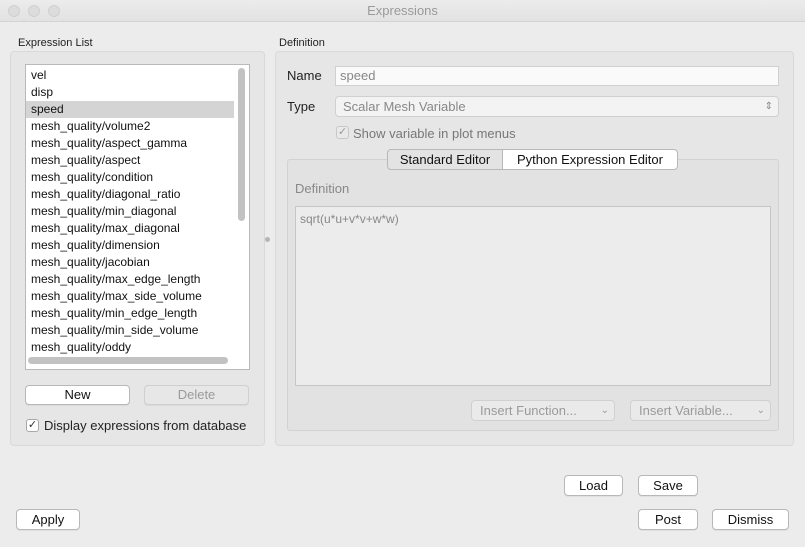 Image resolution: width=805 pixels, height=547 pixels. I want to click on tab-python-editor: Python Expression Editor, so click(590, 159).